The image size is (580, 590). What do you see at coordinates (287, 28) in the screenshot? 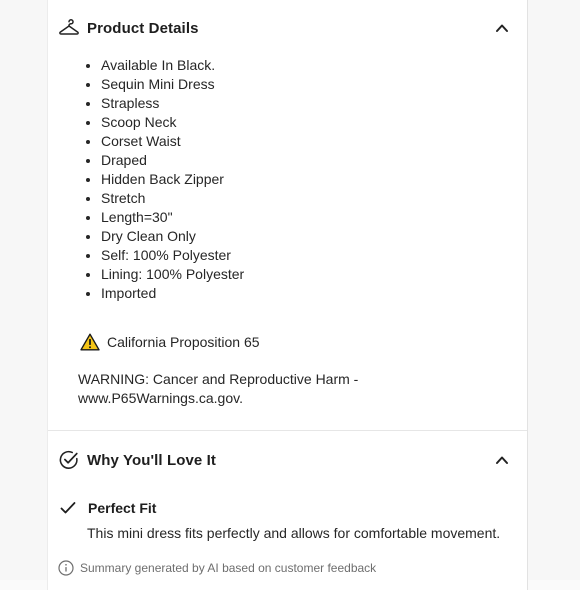
I see `product-details-header: Product Details` at bounding box center [287, 28].